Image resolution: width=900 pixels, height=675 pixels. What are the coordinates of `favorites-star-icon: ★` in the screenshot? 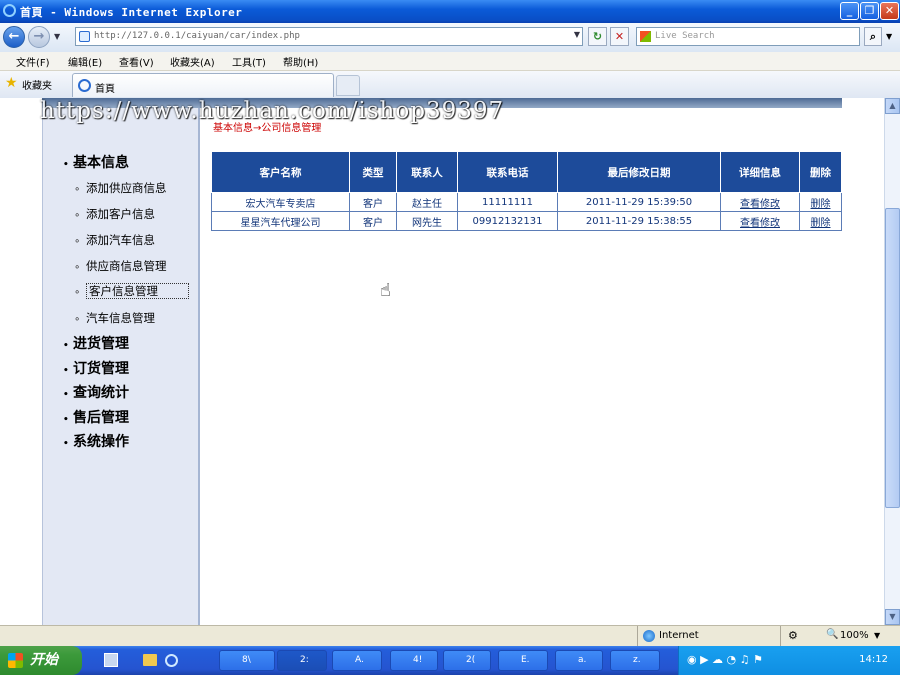 It's located at (11, 83).